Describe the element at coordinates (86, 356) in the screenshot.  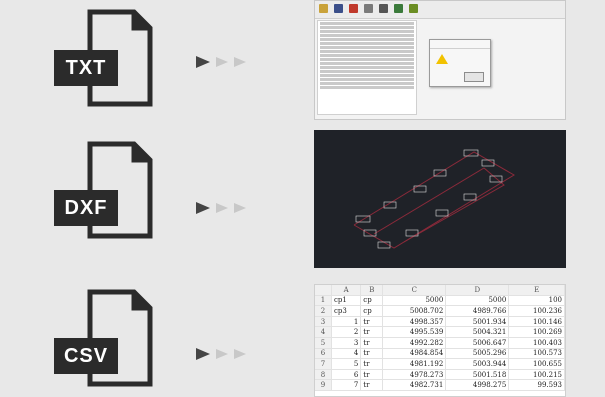
I see `file-type-badge: CSV` at that location.